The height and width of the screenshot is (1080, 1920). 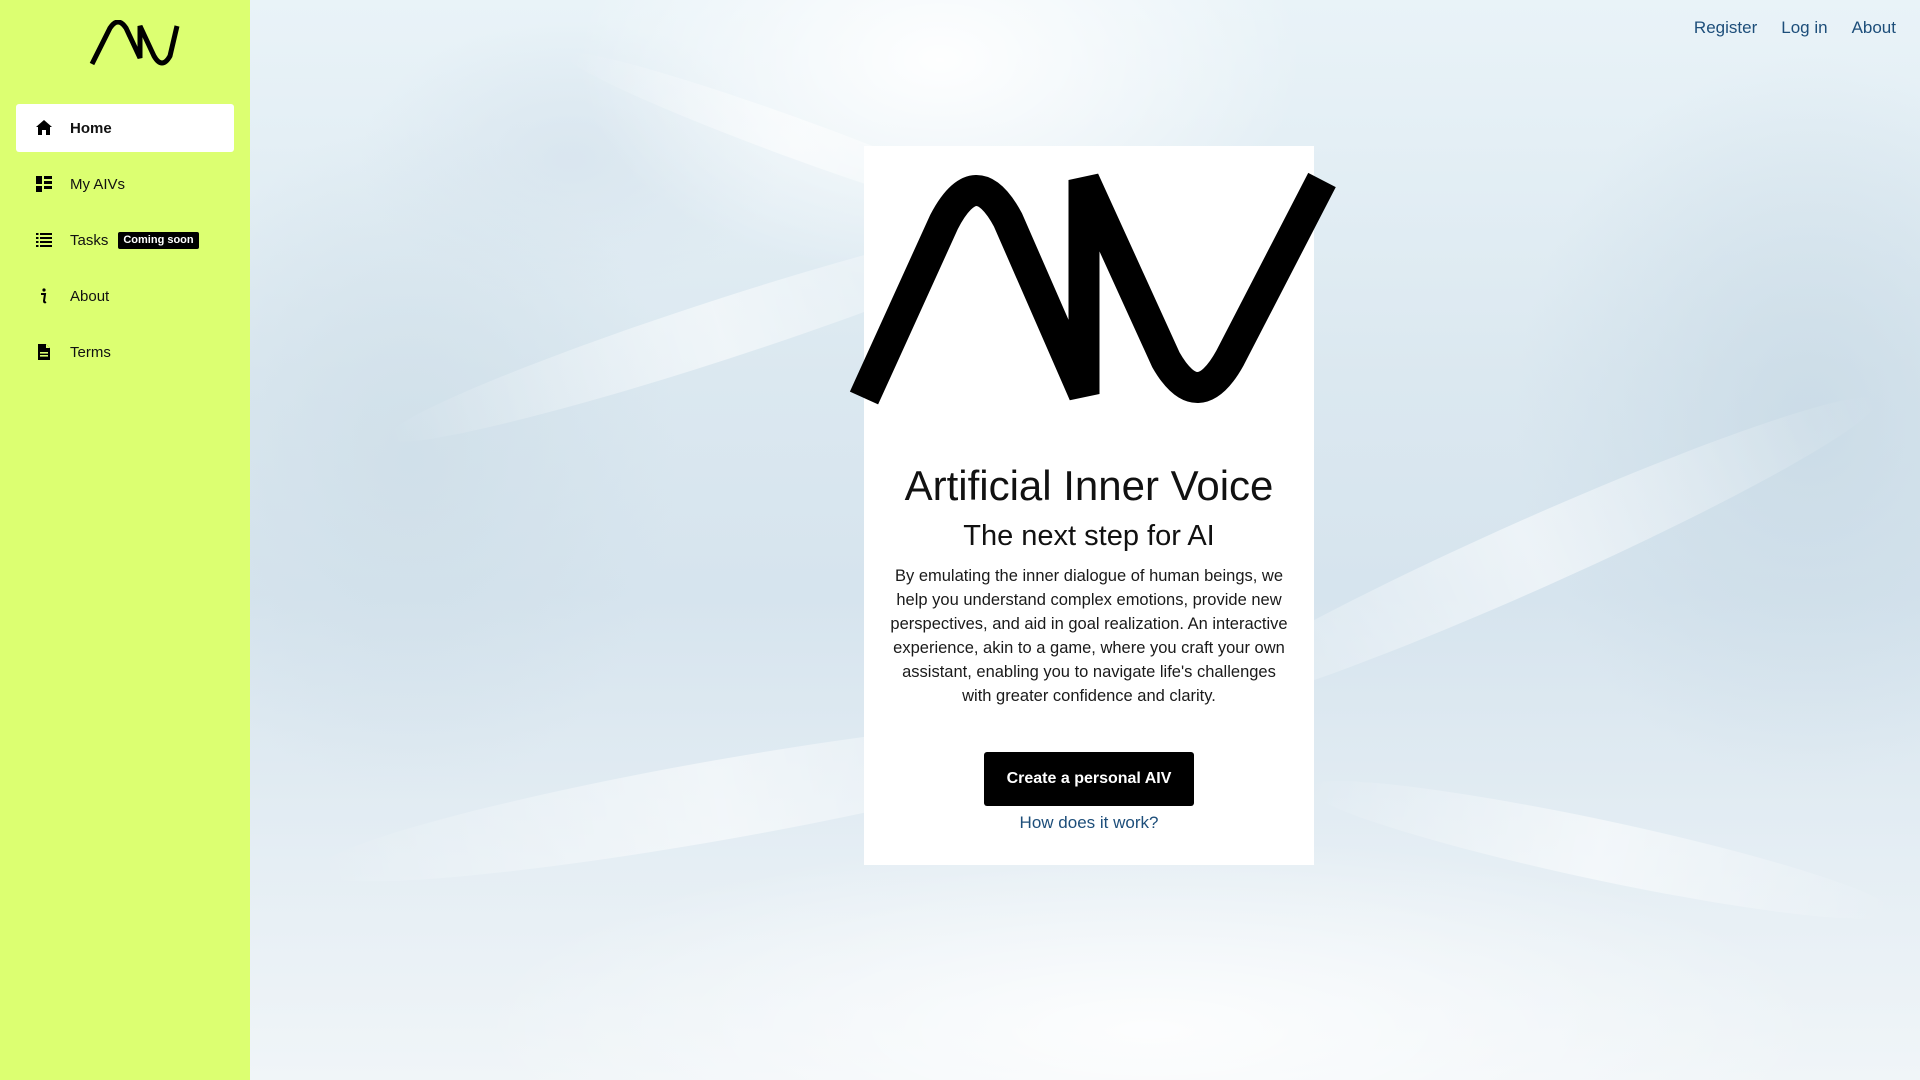 What do you see at coordinates (44, 352) in the screenshot?
I see `document-icon` at bounding box center [44, 352].